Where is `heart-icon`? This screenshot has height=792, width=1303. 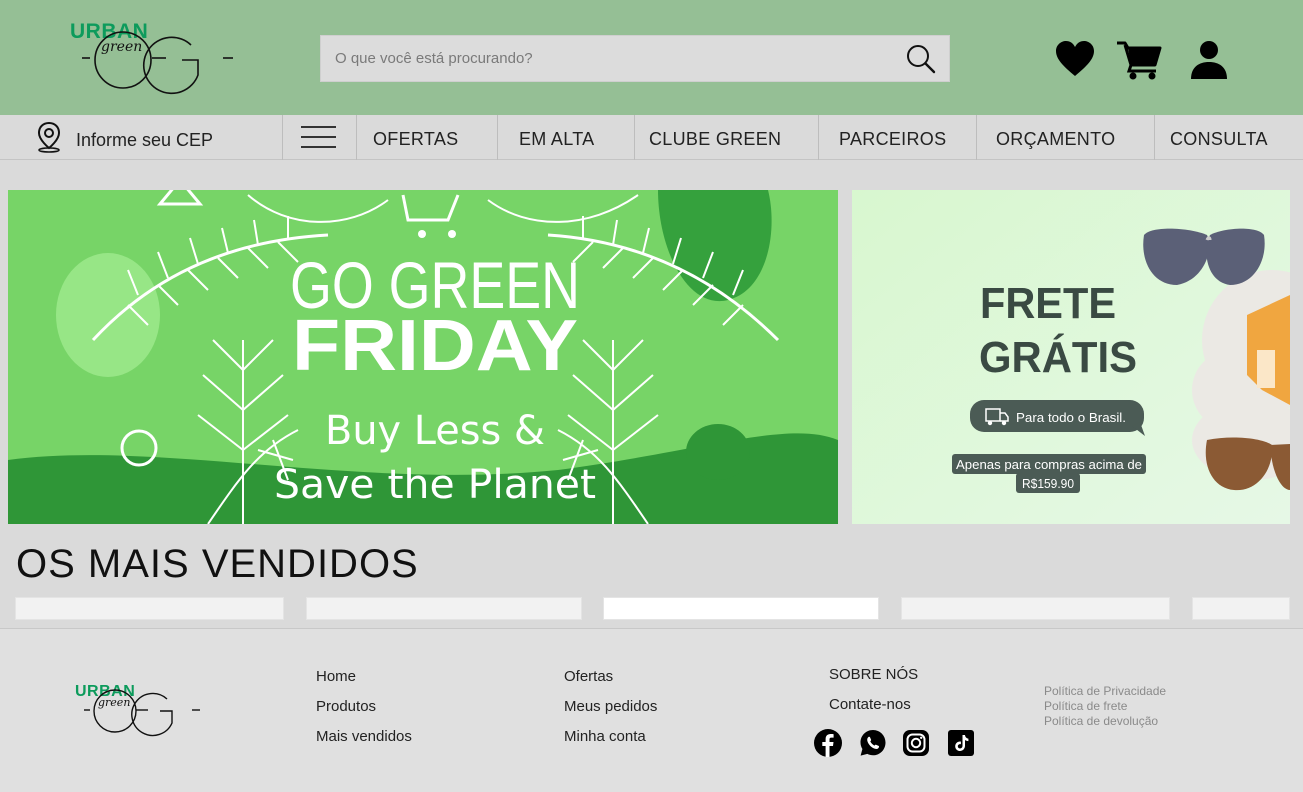 heart-icon is located at coordinates (1075, 59).